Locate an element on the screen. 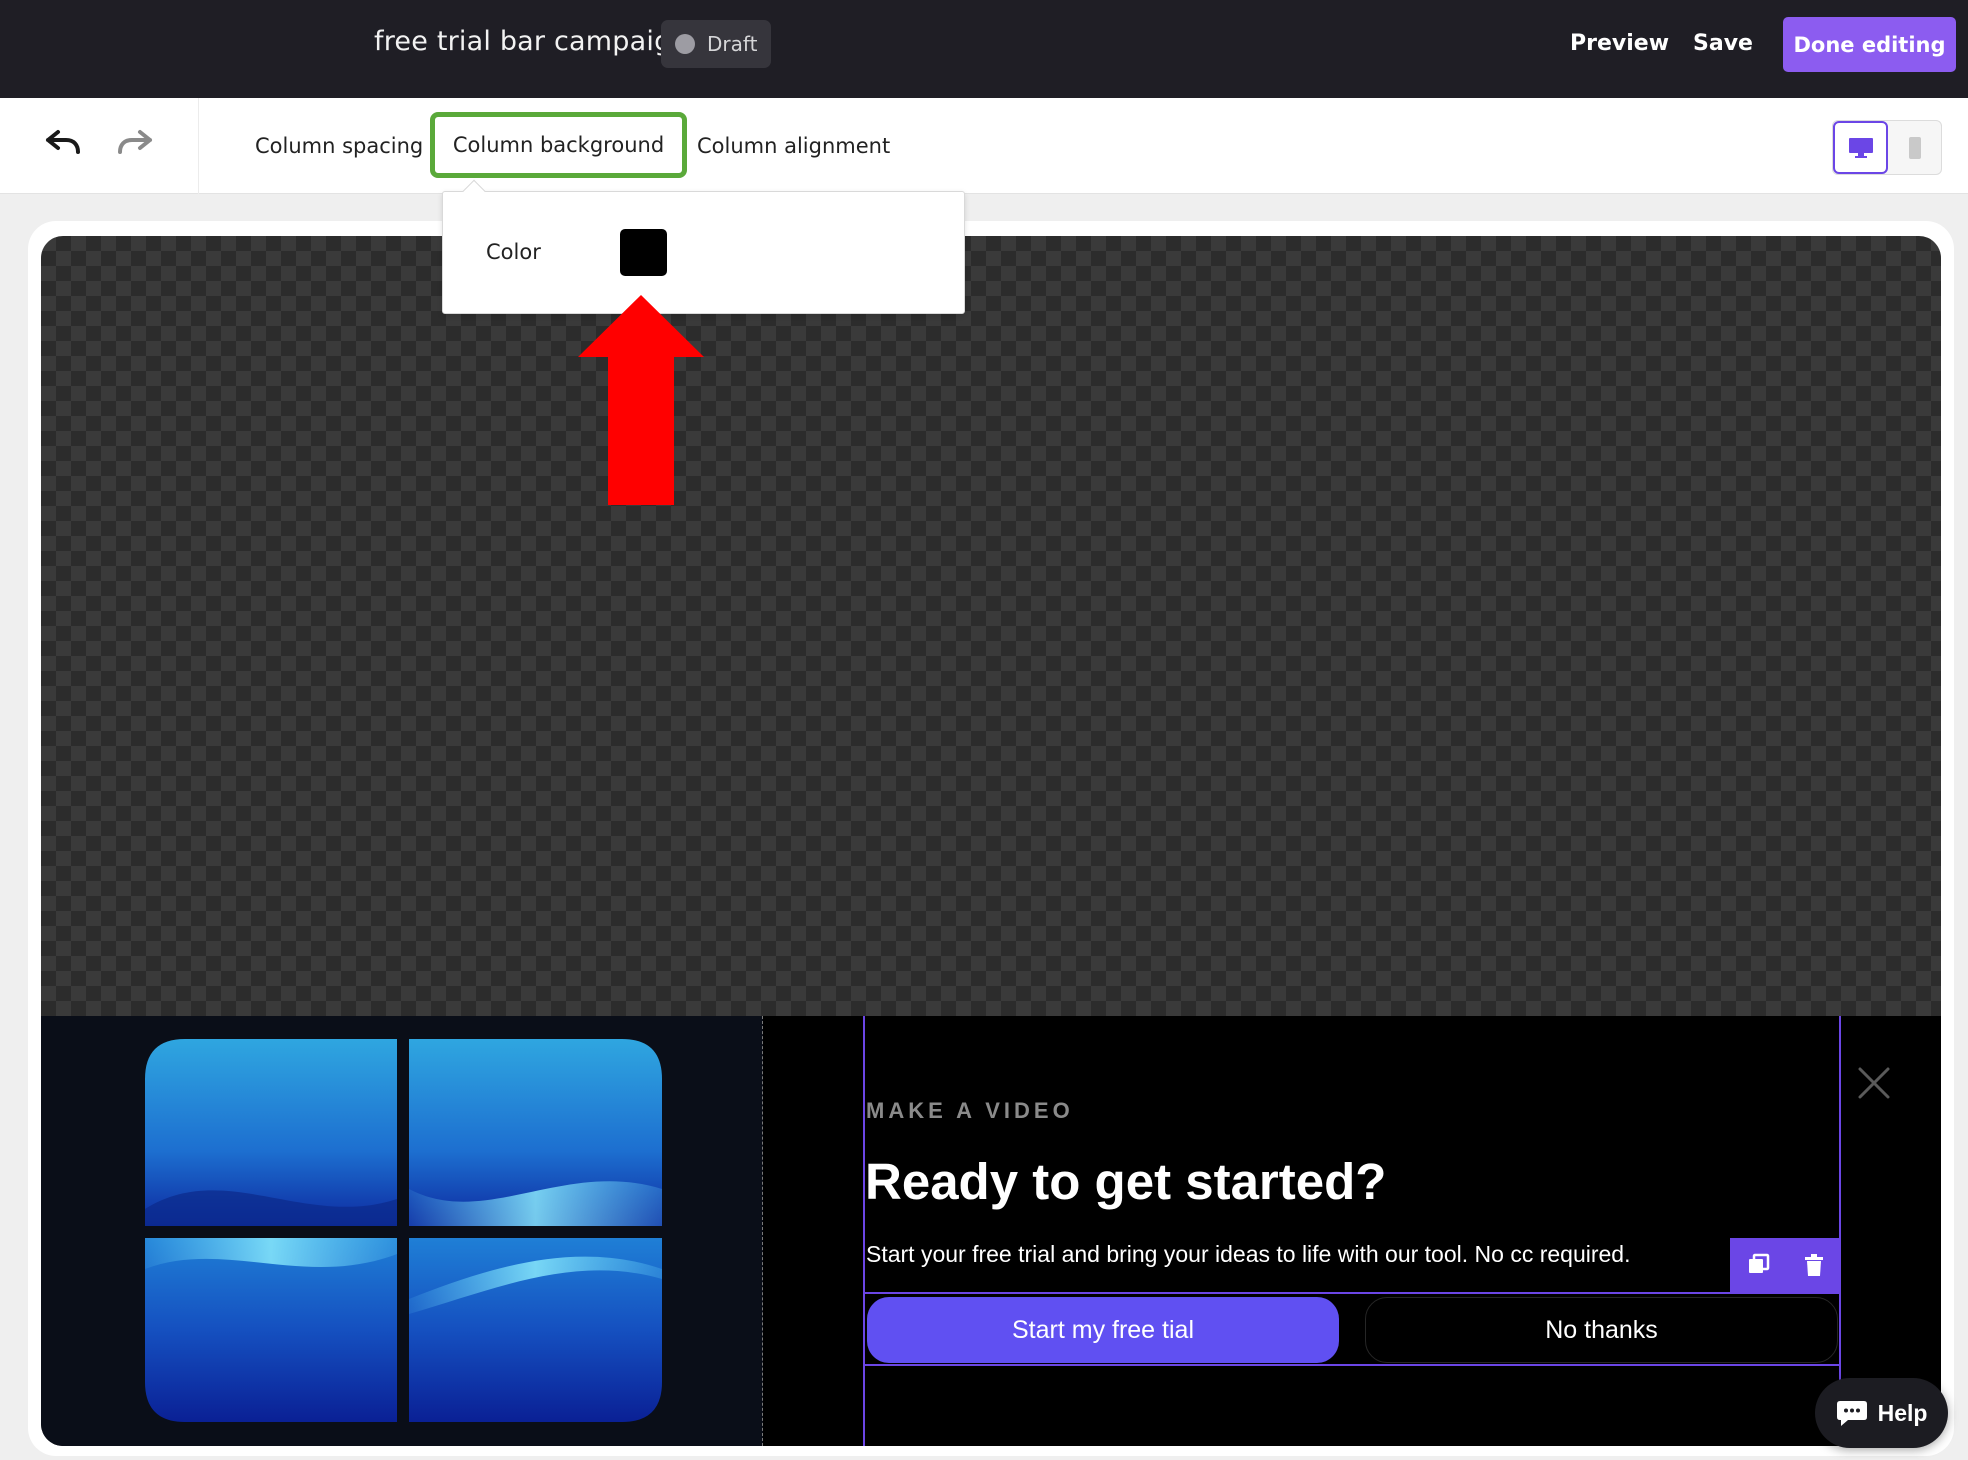 This screenshot has width=1968, height=1460. close-icon is located at coordinates (1874, 1083).